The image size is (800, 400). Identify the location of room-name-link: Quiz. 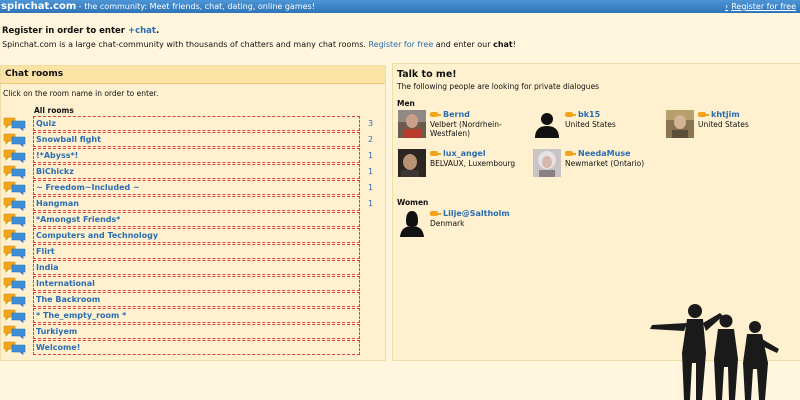
(196, 123).